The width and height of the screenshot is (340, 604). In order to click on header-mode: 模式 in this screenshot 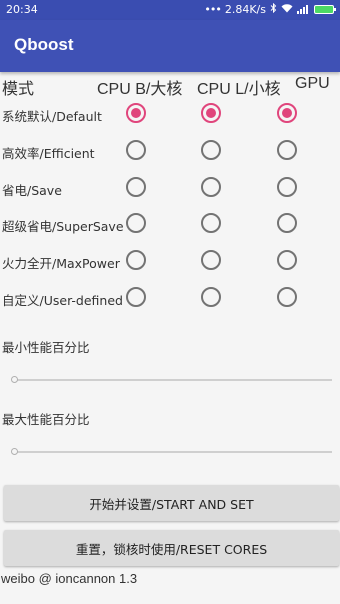, I will do `click(18, 89)`.